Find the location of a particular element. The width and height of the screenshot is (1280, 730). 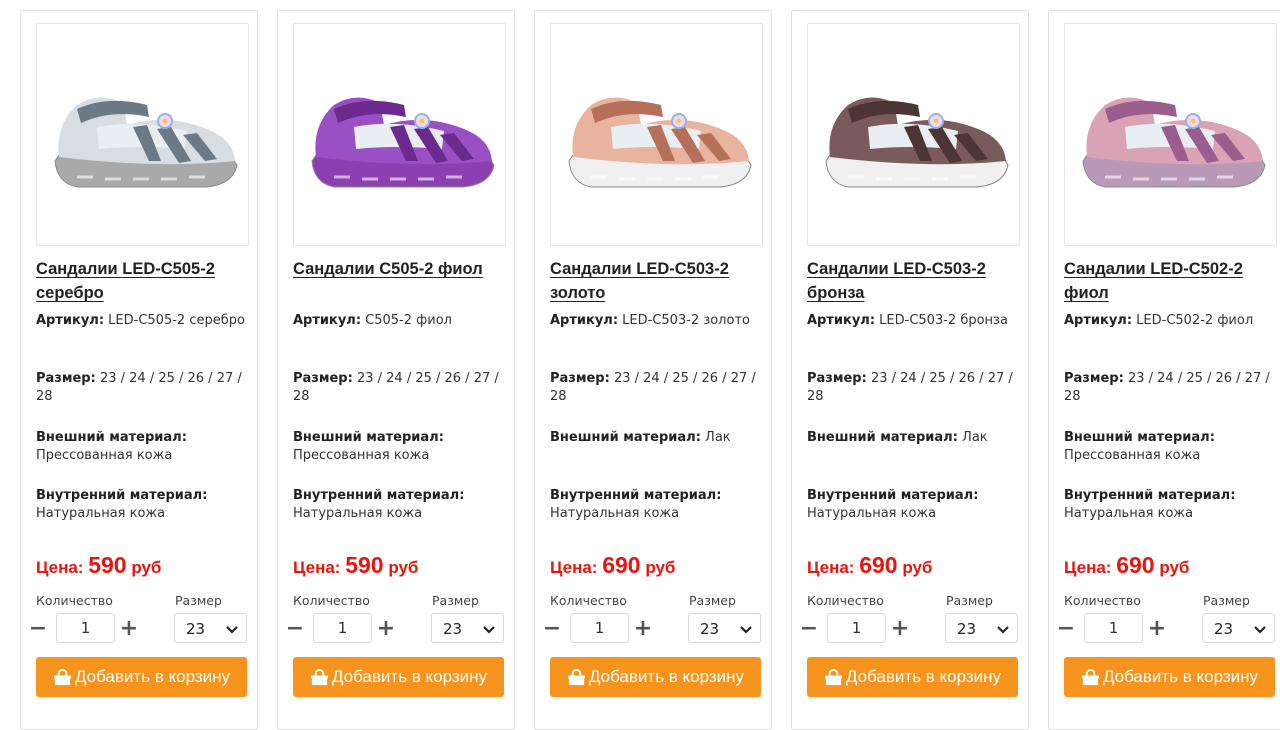

sandal-bronze-image is located at coordinates (913, 134).